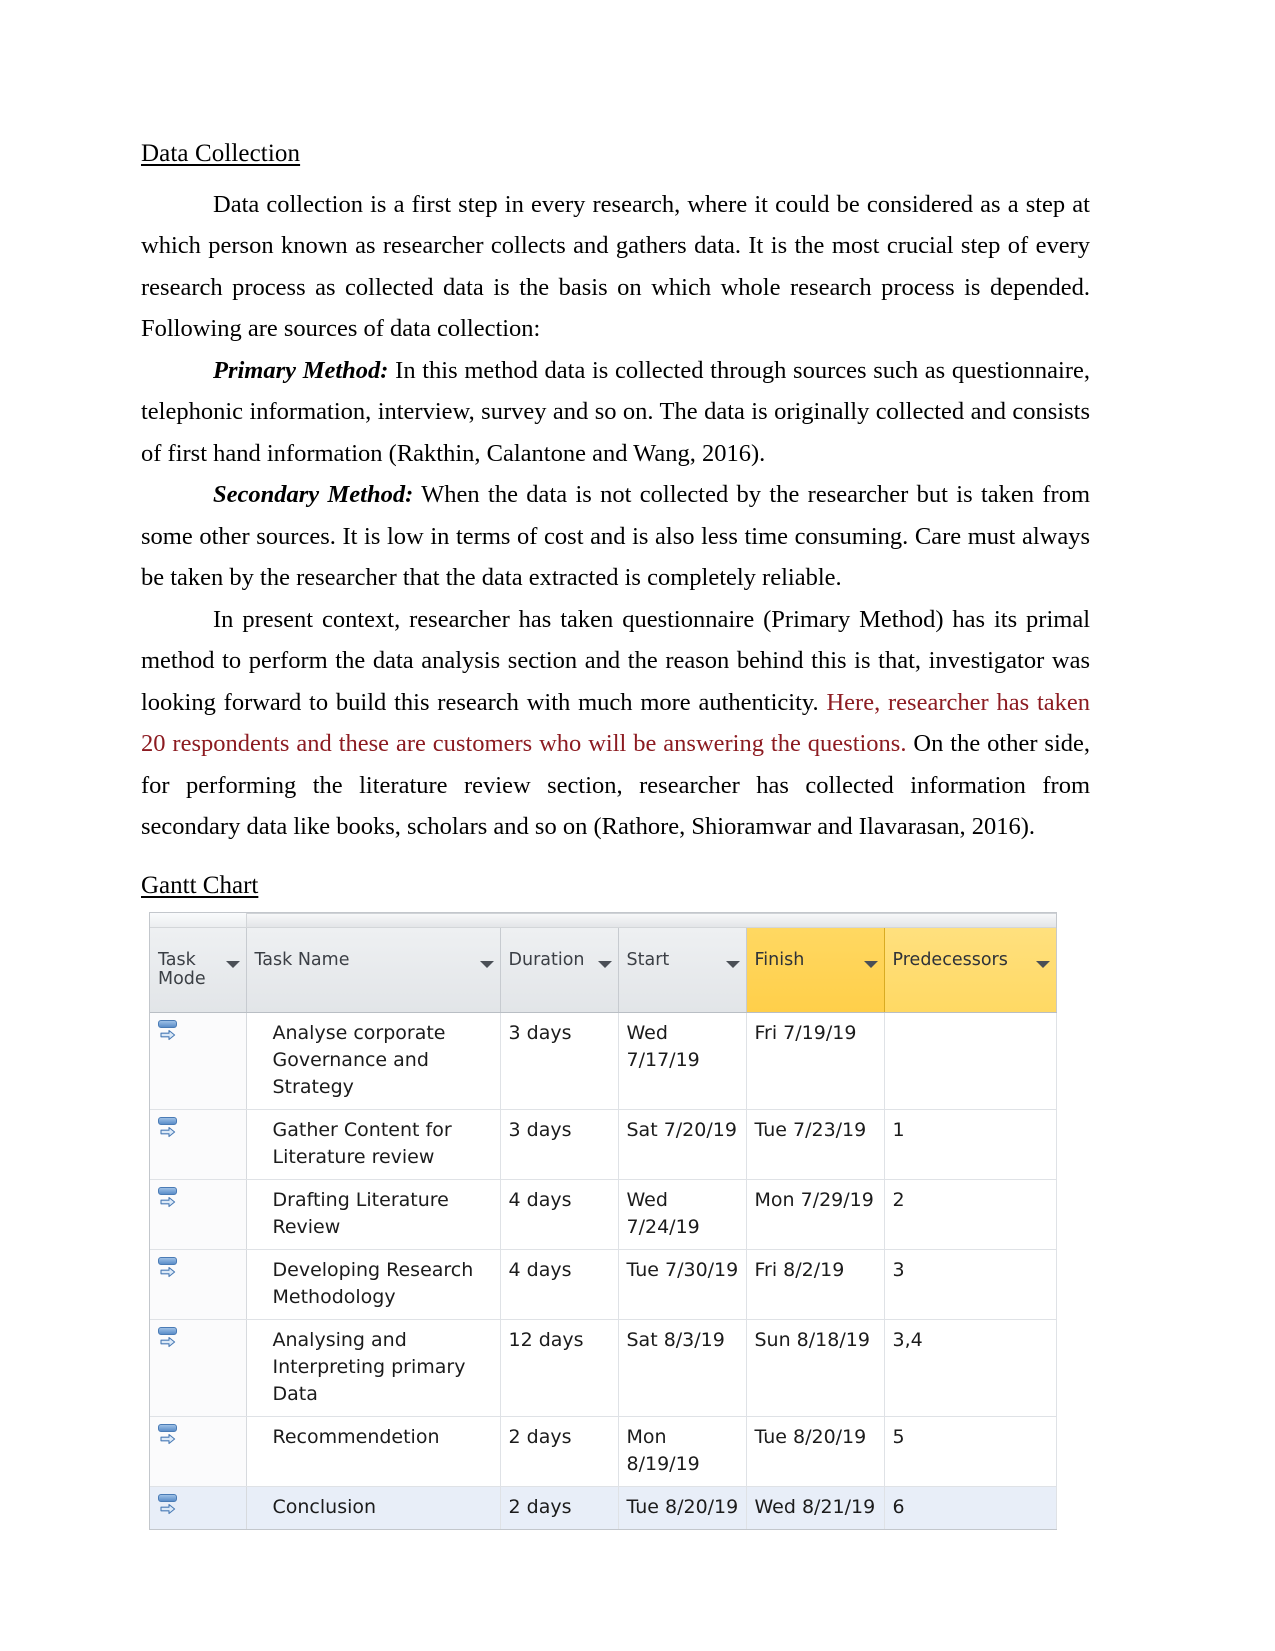  I want to click on cell-finish: Fri 7/19/19, so click(815, 1061).